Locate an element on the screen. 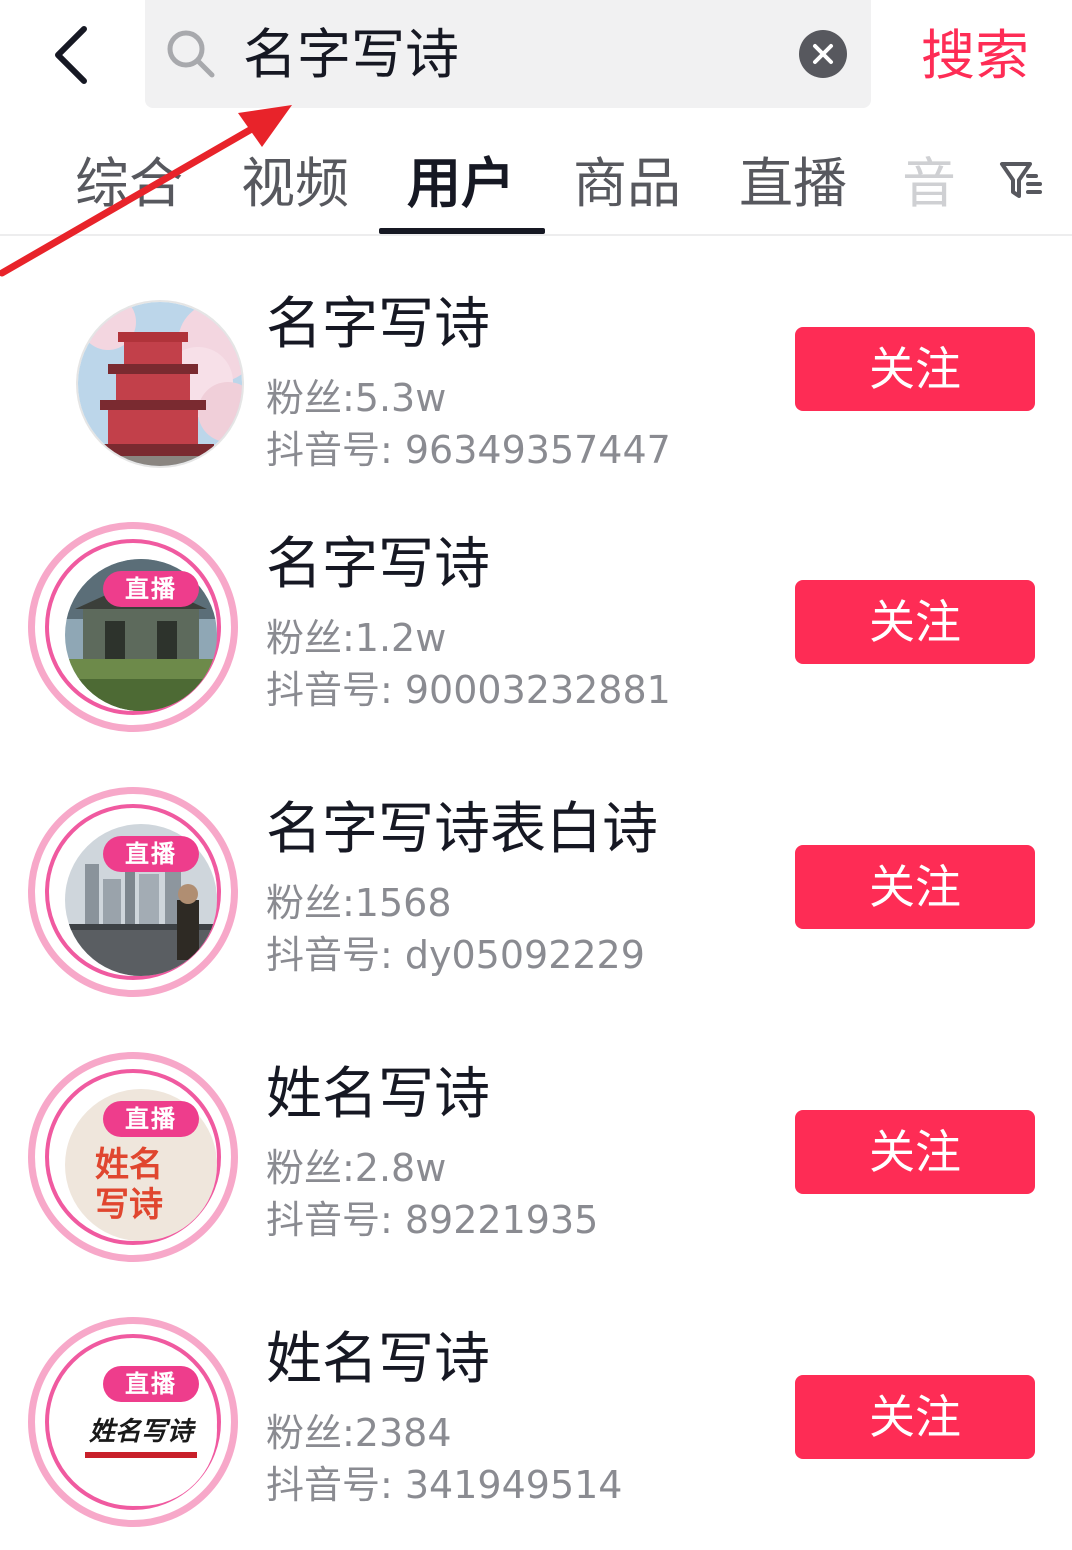 The height and width of the screenshot is (1550, 1072). live-ring: 姓名写诗 直播 is located at coordinates (133, 1422).